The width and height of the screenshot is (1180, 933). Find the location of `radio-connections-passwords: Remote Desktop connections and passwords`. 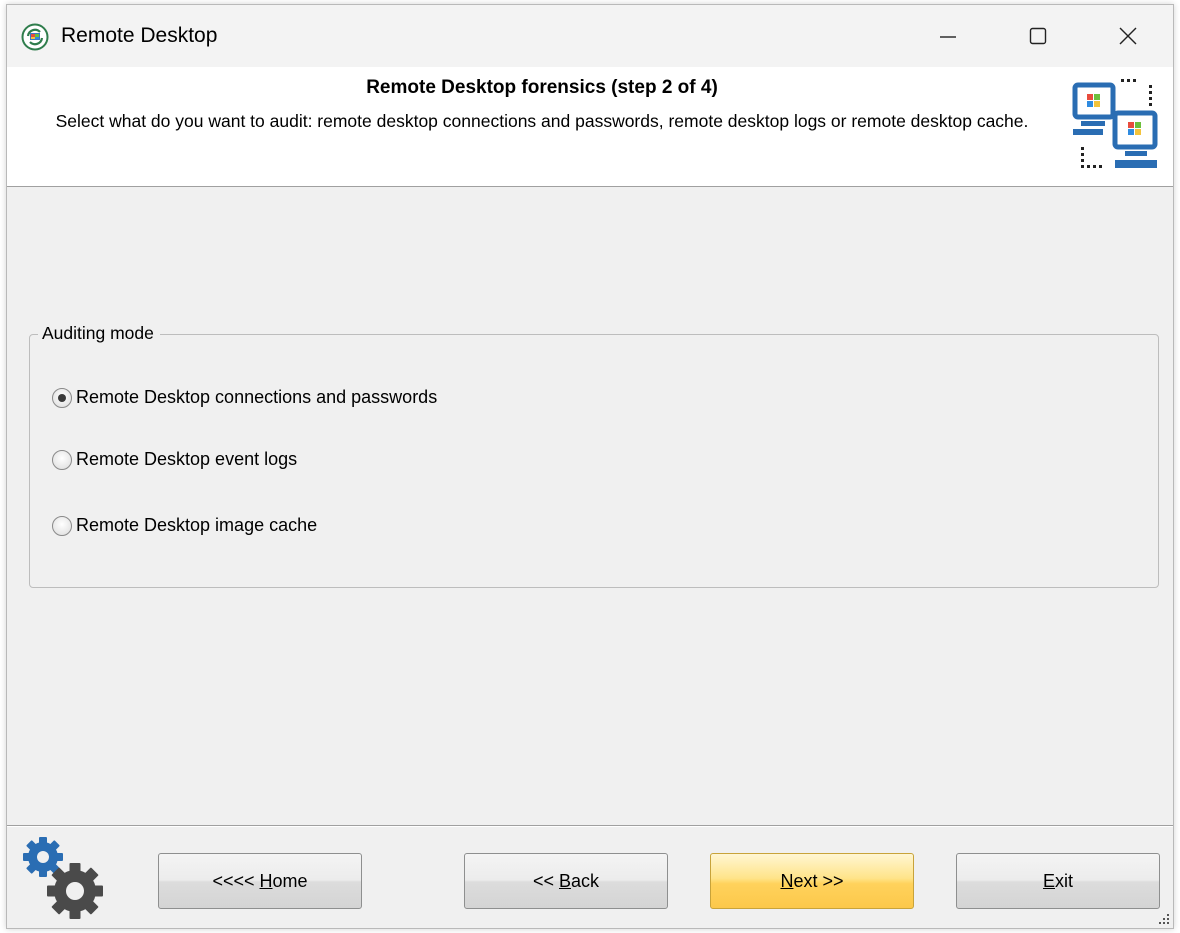

radio-connections-passwords: Remote Desktop connections and passwords is located at coordinates (244, 397).